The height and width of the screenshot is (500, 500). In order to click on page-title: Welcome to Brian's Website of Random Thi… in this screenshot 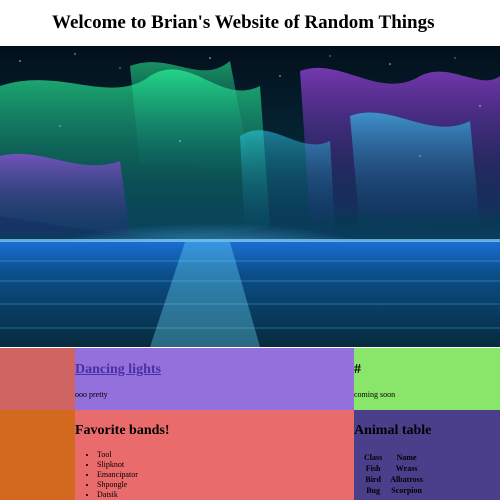, I will do `click(243, 22)`.